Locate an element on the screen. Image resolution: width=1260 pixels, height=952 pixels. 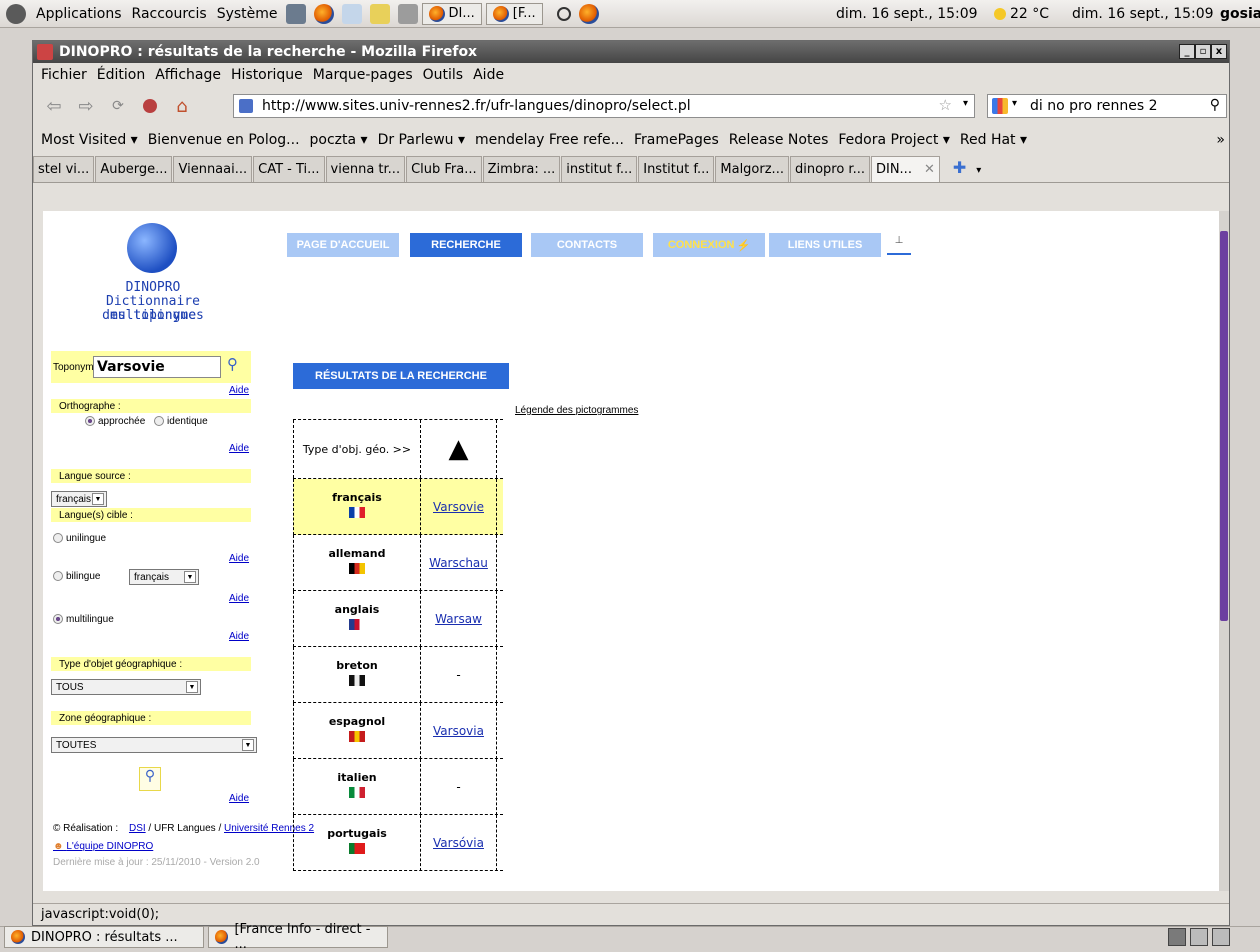
bookmark-most-visited: Most Visited ▾ is located at coordinates (89, 140).